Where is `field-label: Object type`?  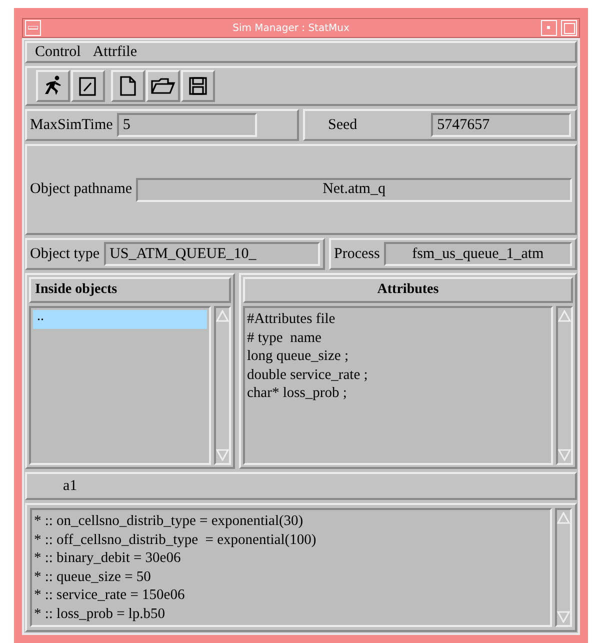 field-label: Object type is located at coordinates (65, 254).